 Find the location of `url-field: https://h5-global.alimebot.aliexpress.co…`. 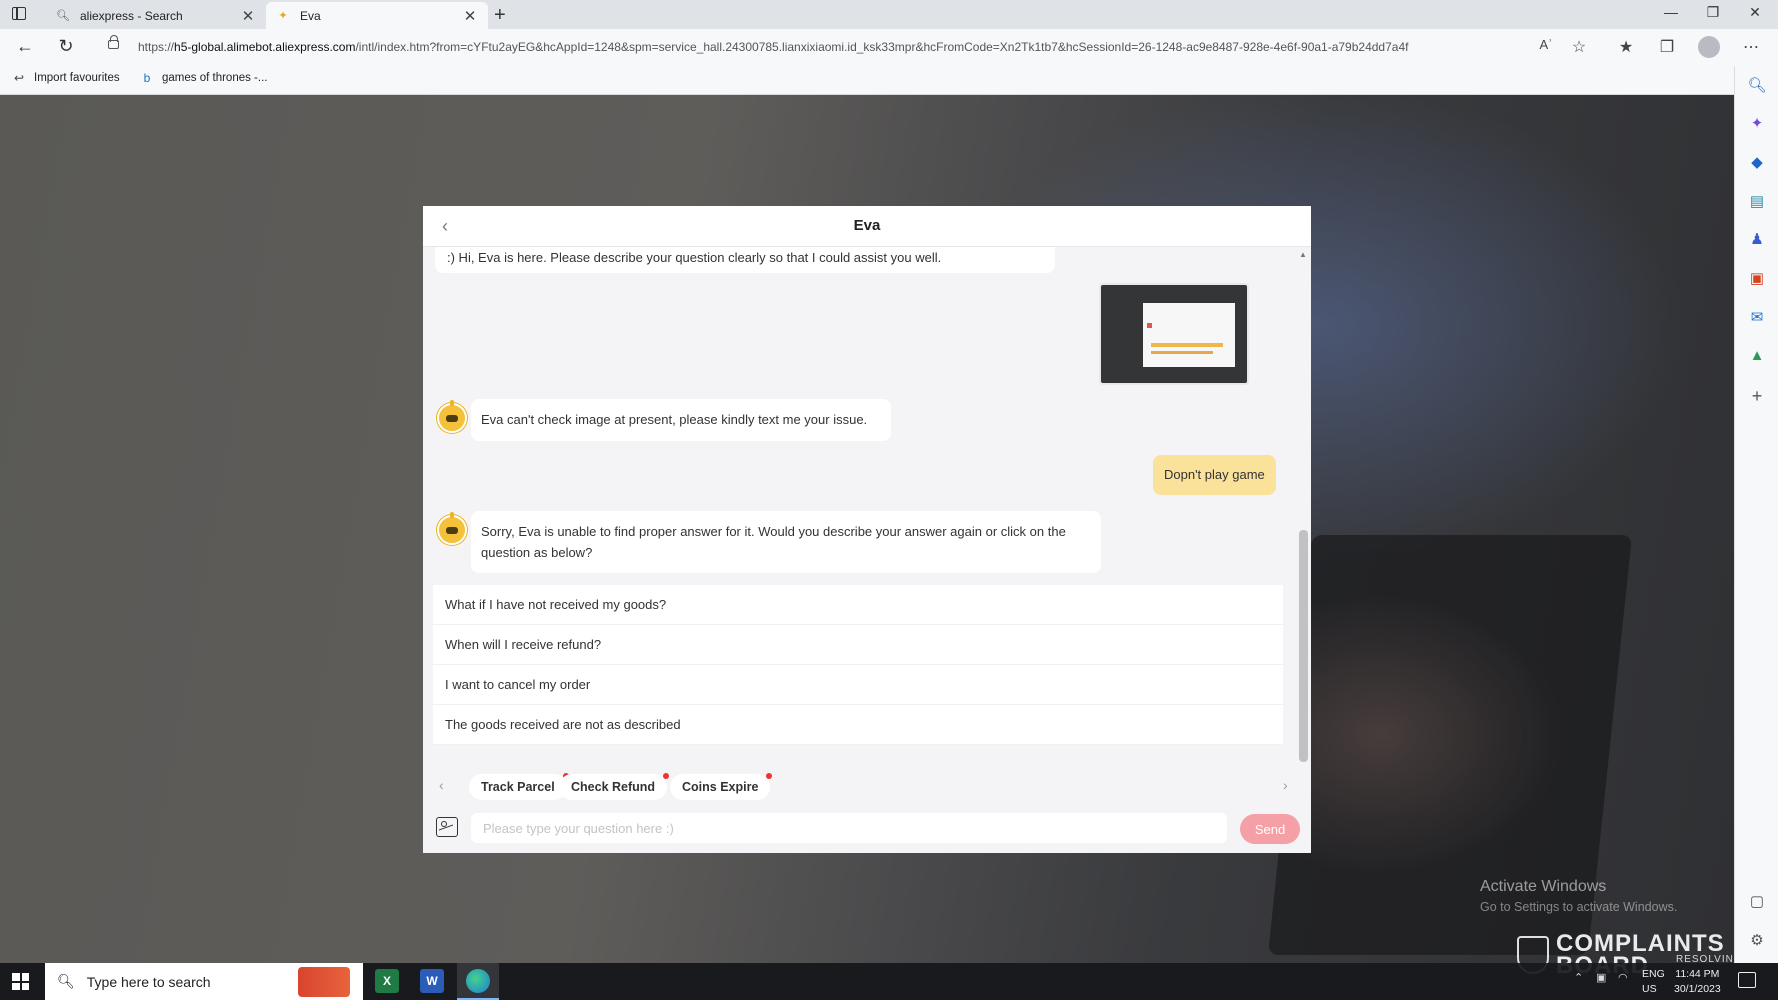

url-field: https://h5-global.alimebot.aliexpress.co… is located at coordinates (823, 47).